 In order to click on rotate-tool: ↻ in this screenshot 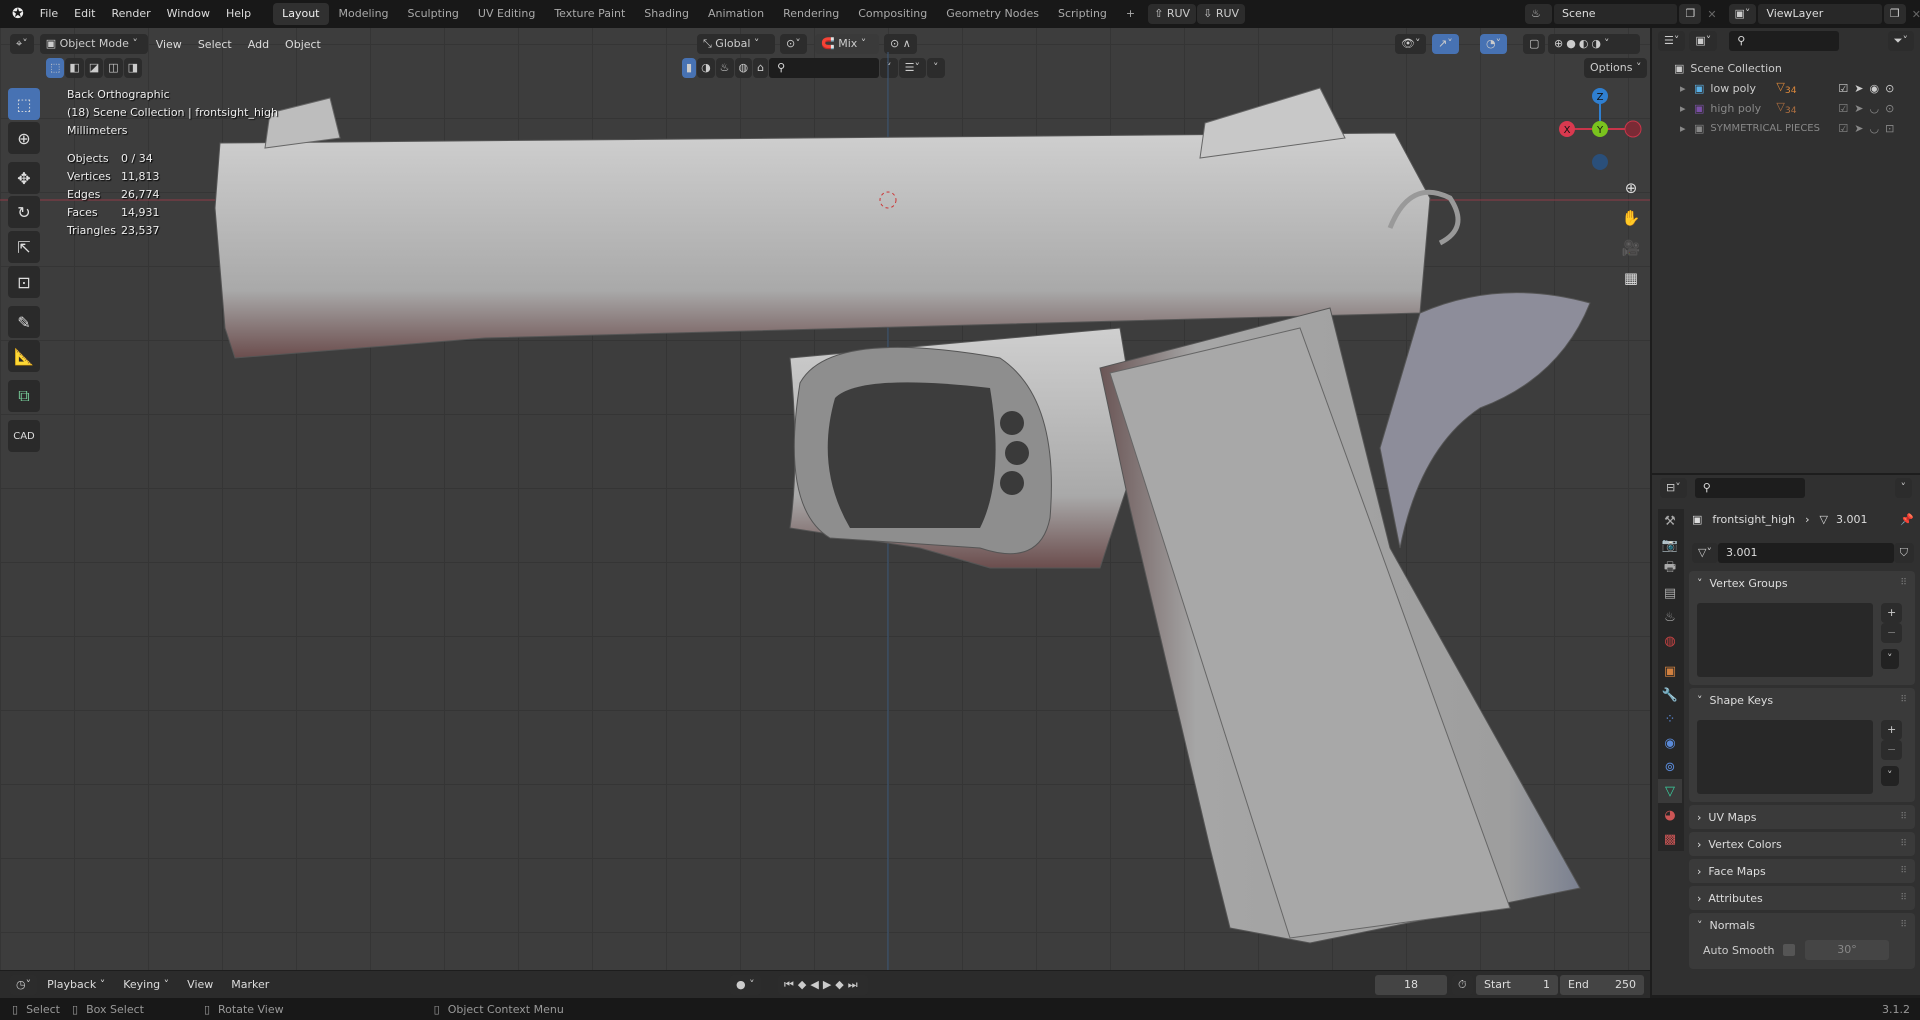, I will do `click(24, 212)`.